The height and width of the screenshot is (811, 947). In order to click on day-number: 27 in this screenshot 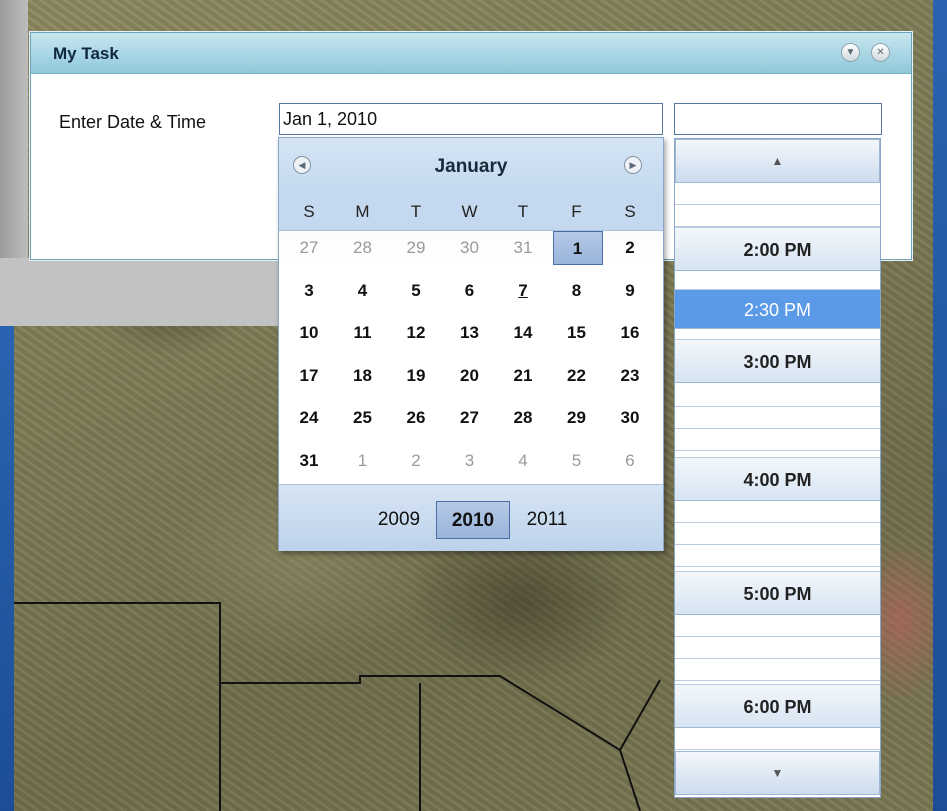, I will do `click(309, 247)`.